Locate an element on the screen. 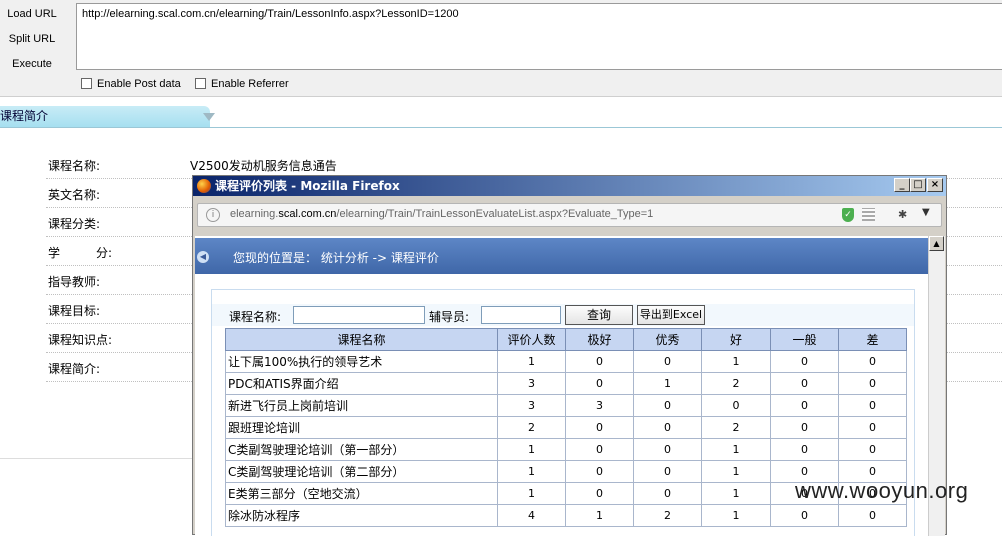 The image size is (1002, 536). execute-button: Execute is located at coordinates (32, 64).